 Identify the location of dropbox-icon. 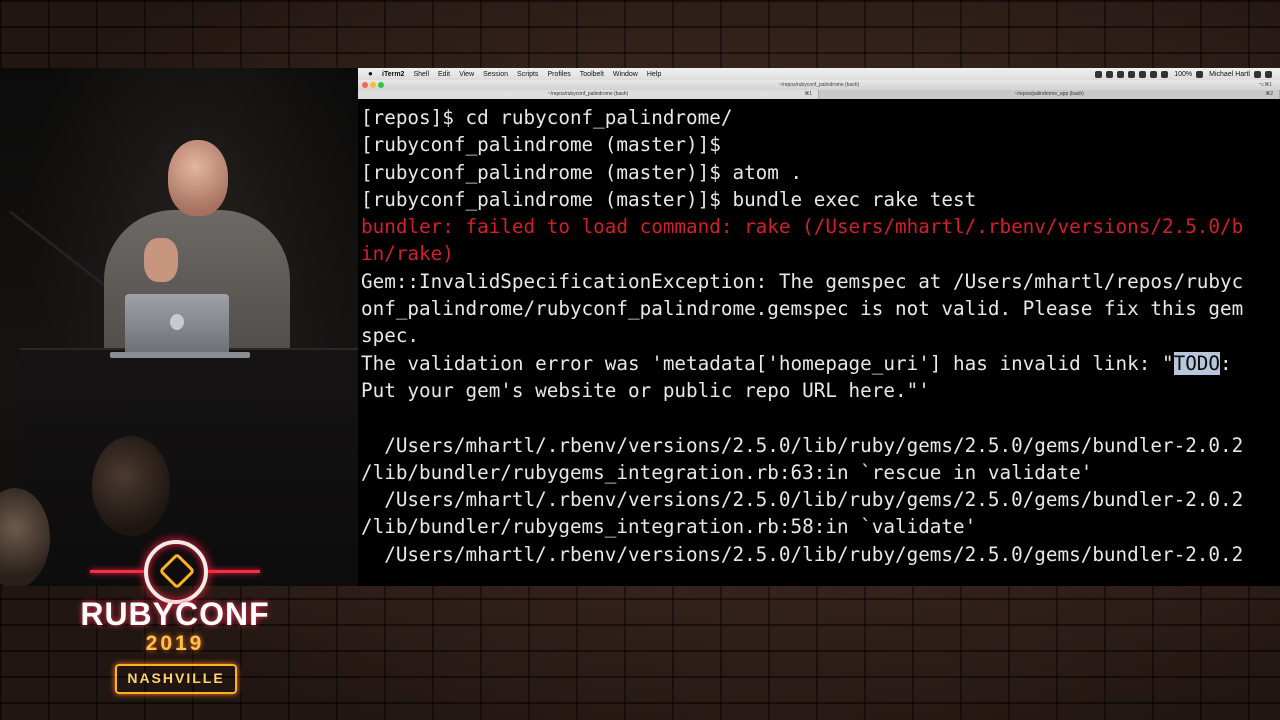
(1099, 74).